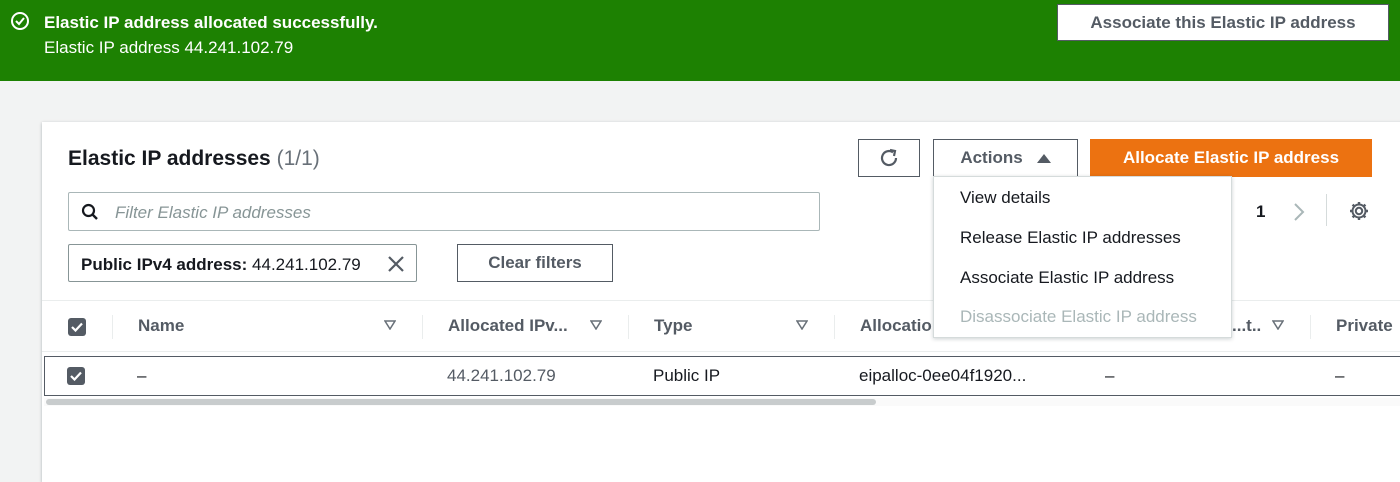  I want to click on filter-token: Public IPv4 address: 44.241.102.79, so click(242, 263).